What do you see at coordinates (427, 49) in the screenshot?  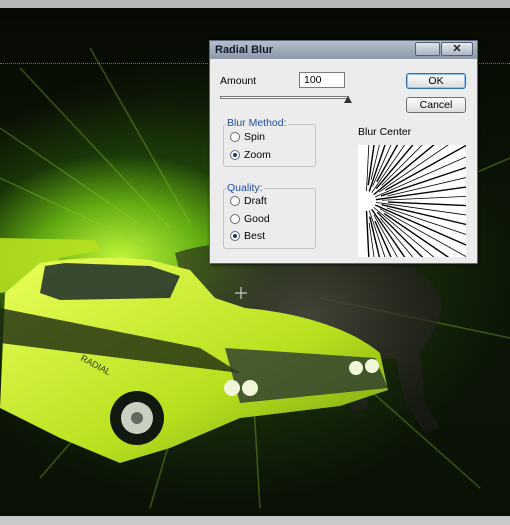 I see `help-button` at bounding box center [427, 49].